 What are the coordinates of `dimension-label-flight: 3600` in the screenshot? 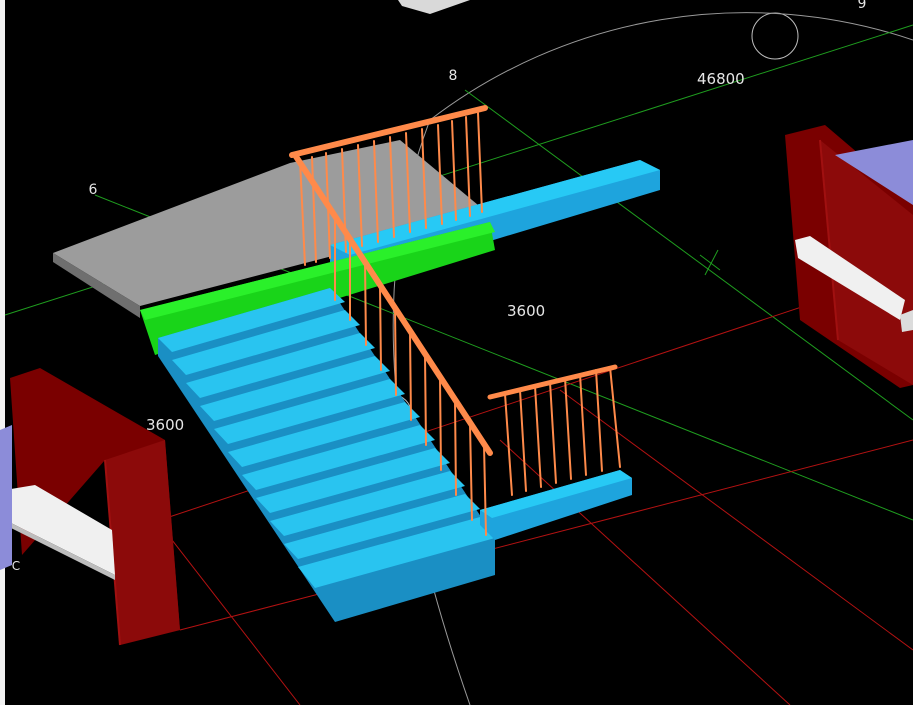 It's located at (165, 425).